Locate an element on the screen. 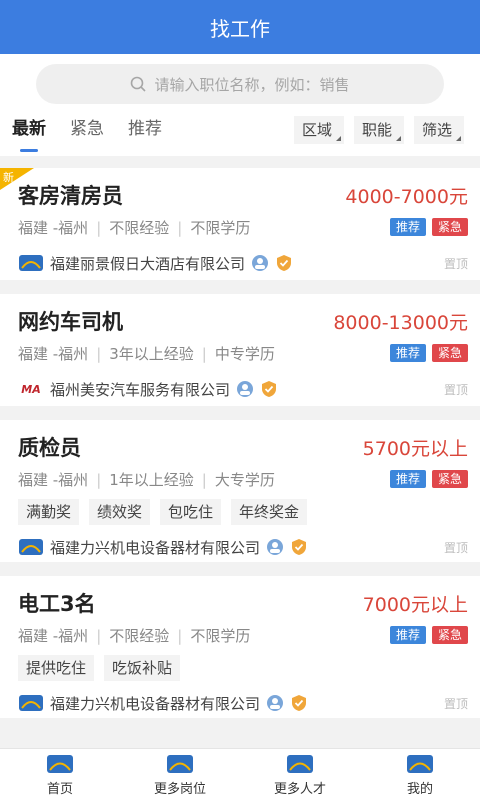 The height and width of the screenshot is (800, 480). filter-more: 筛选 is located at coordinates (438, 130).